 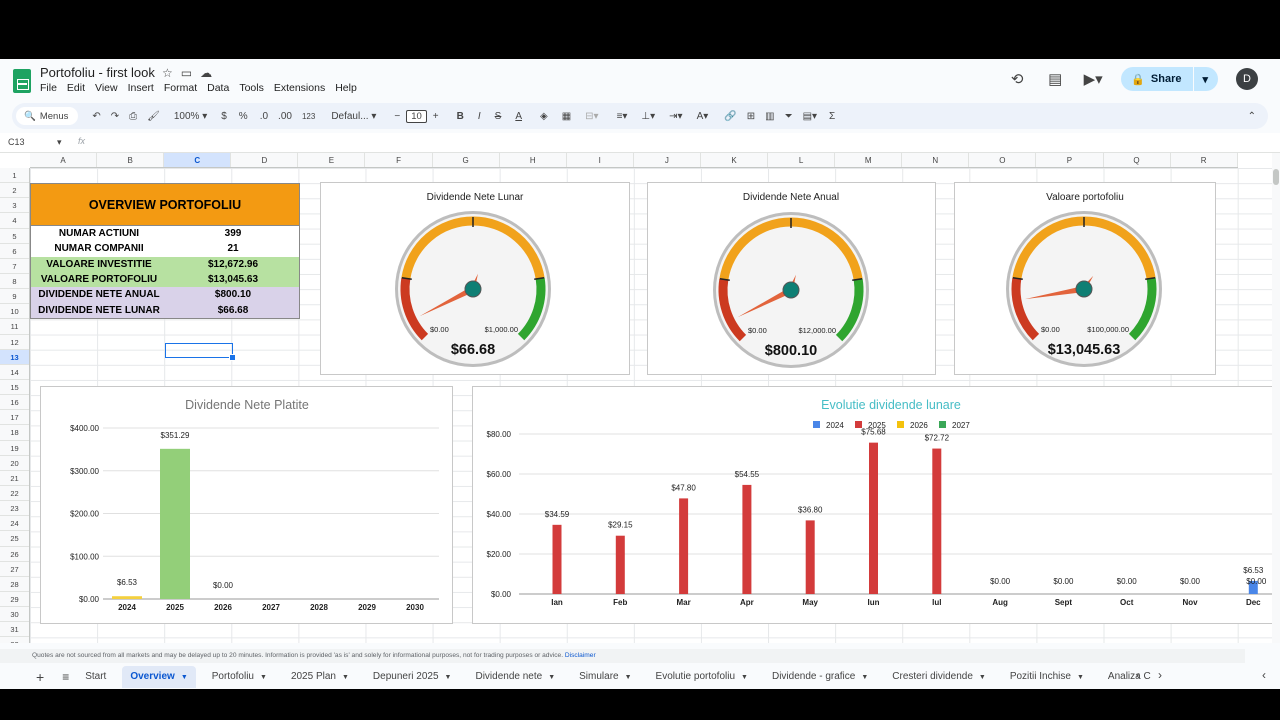 I want to click on column-header: H, so click(x=533, y=160).